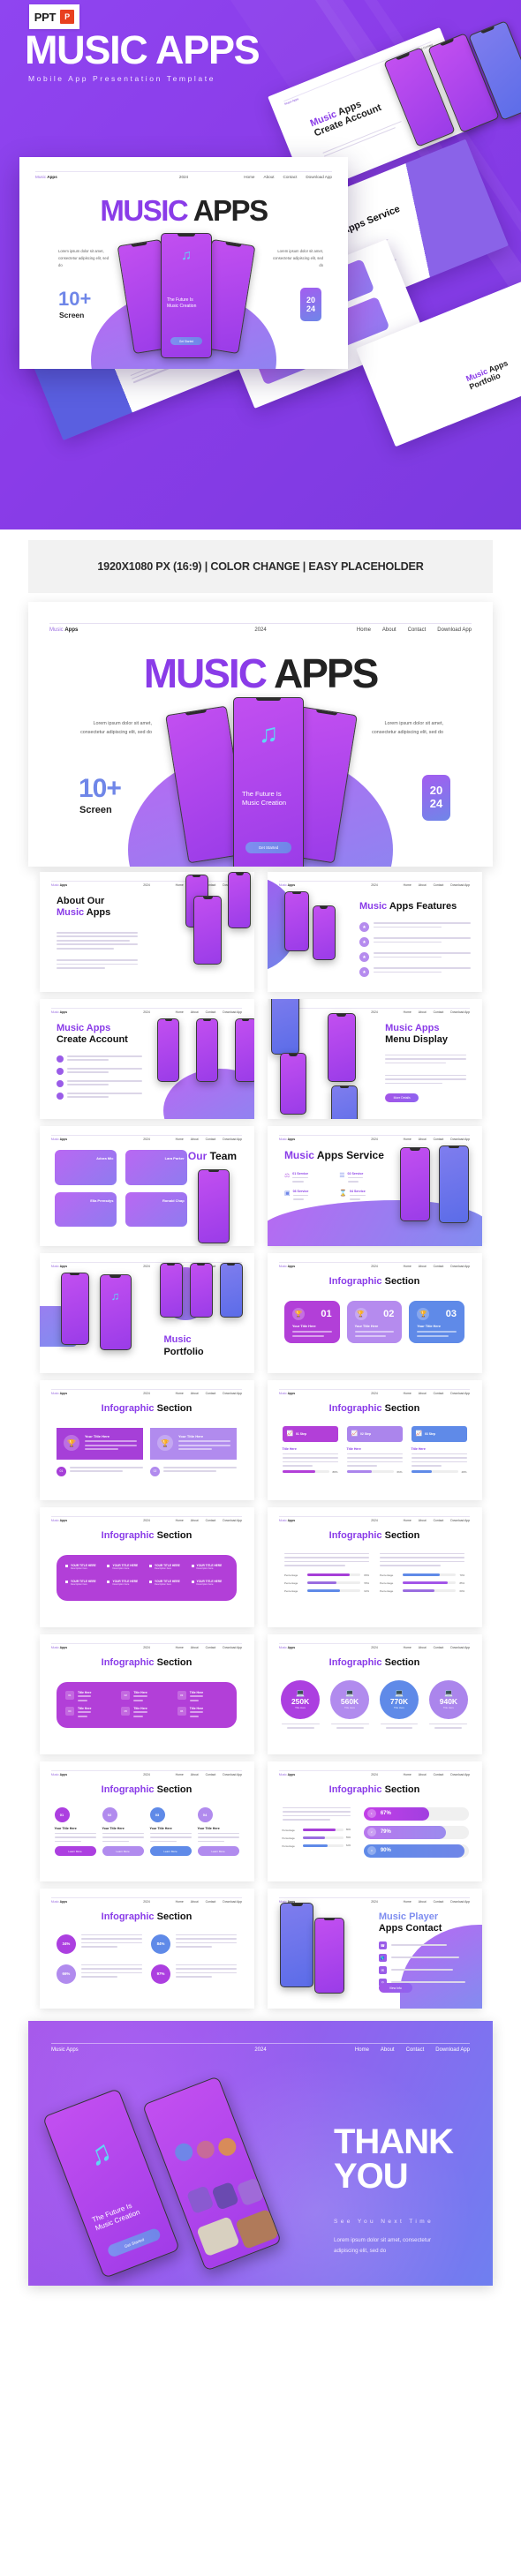  I want to click on stat-item: 💻 250K Title Here, so click(300, 1704).